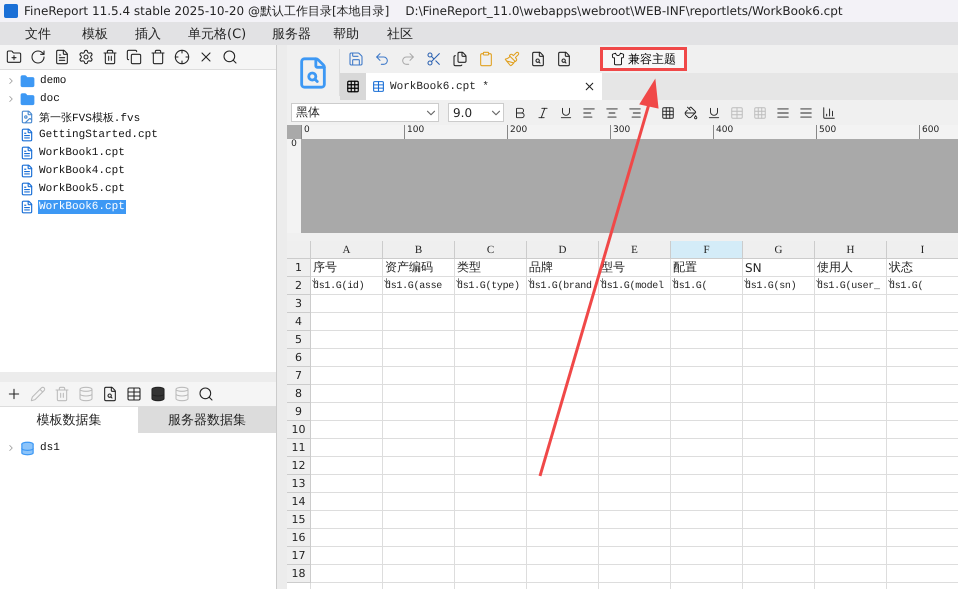 This screenshot has height=589, width=958. Describe the element at coordinates (53, 33) in the screenshot. I see `menu-item: 文件` at that location.